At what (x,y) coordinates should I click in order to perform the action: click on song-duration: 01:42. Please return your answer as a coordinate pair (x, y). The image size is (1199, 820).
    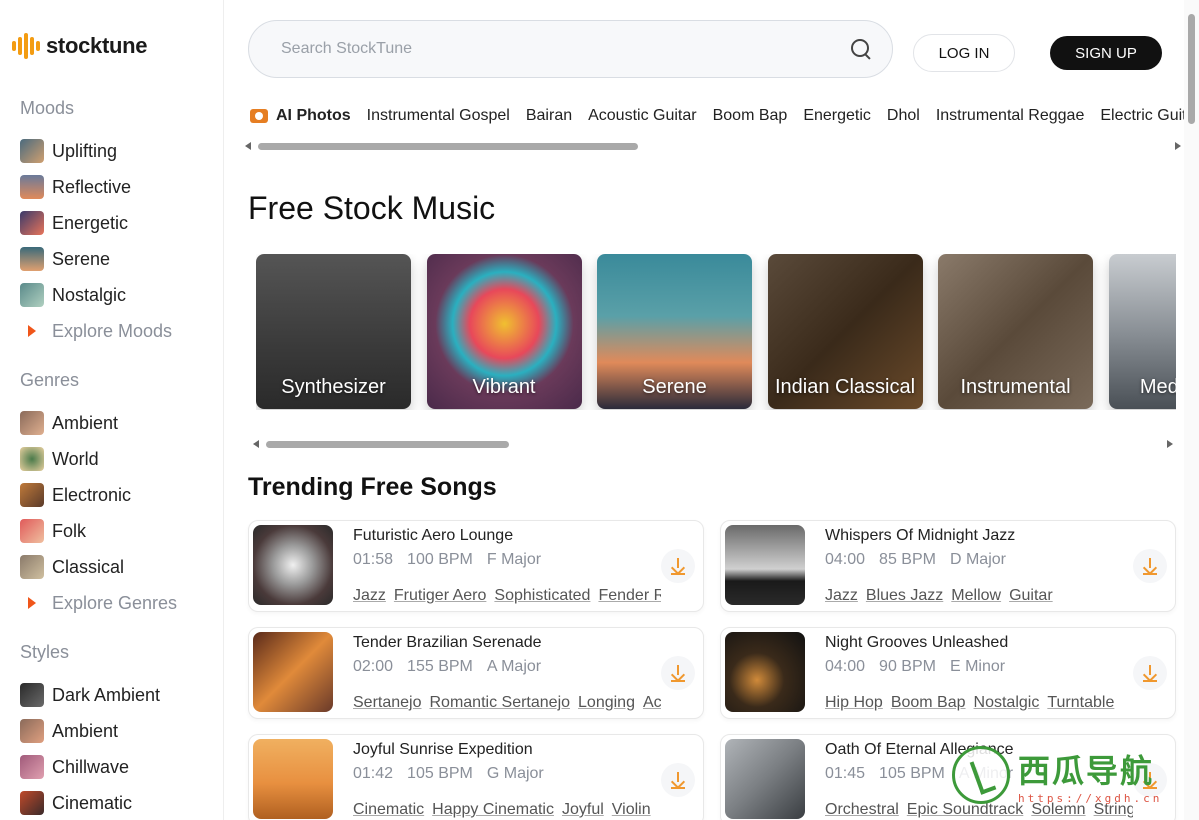
    Looking at the image, I should click on (373, 773).